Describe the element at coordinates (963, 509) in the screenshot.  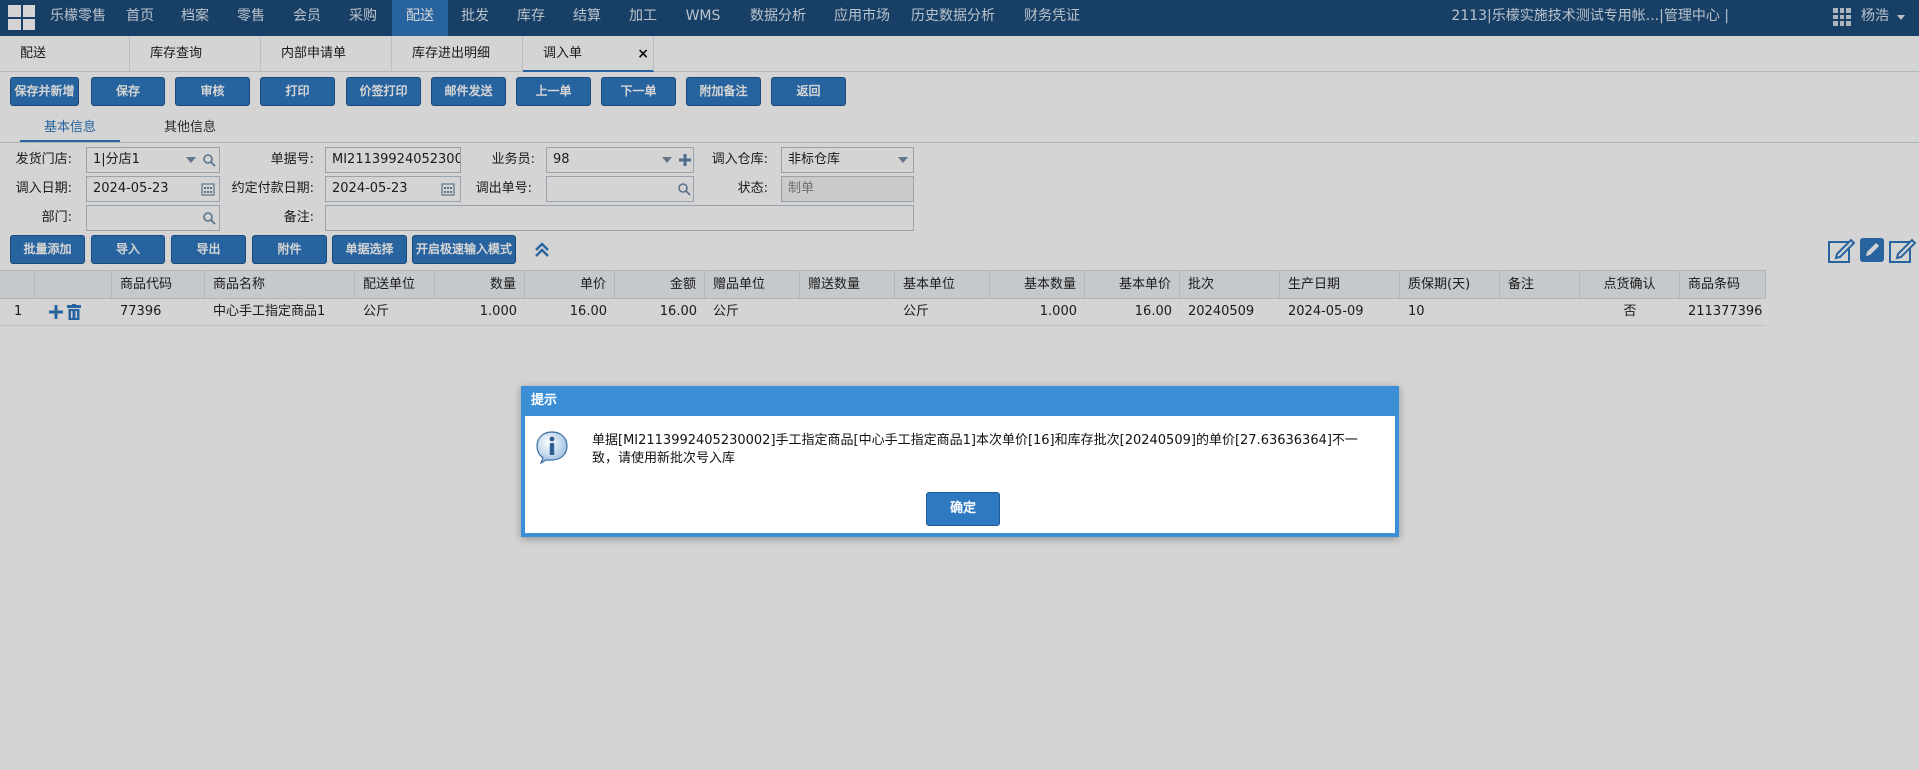
I see `ok-button: 确定` at that location.